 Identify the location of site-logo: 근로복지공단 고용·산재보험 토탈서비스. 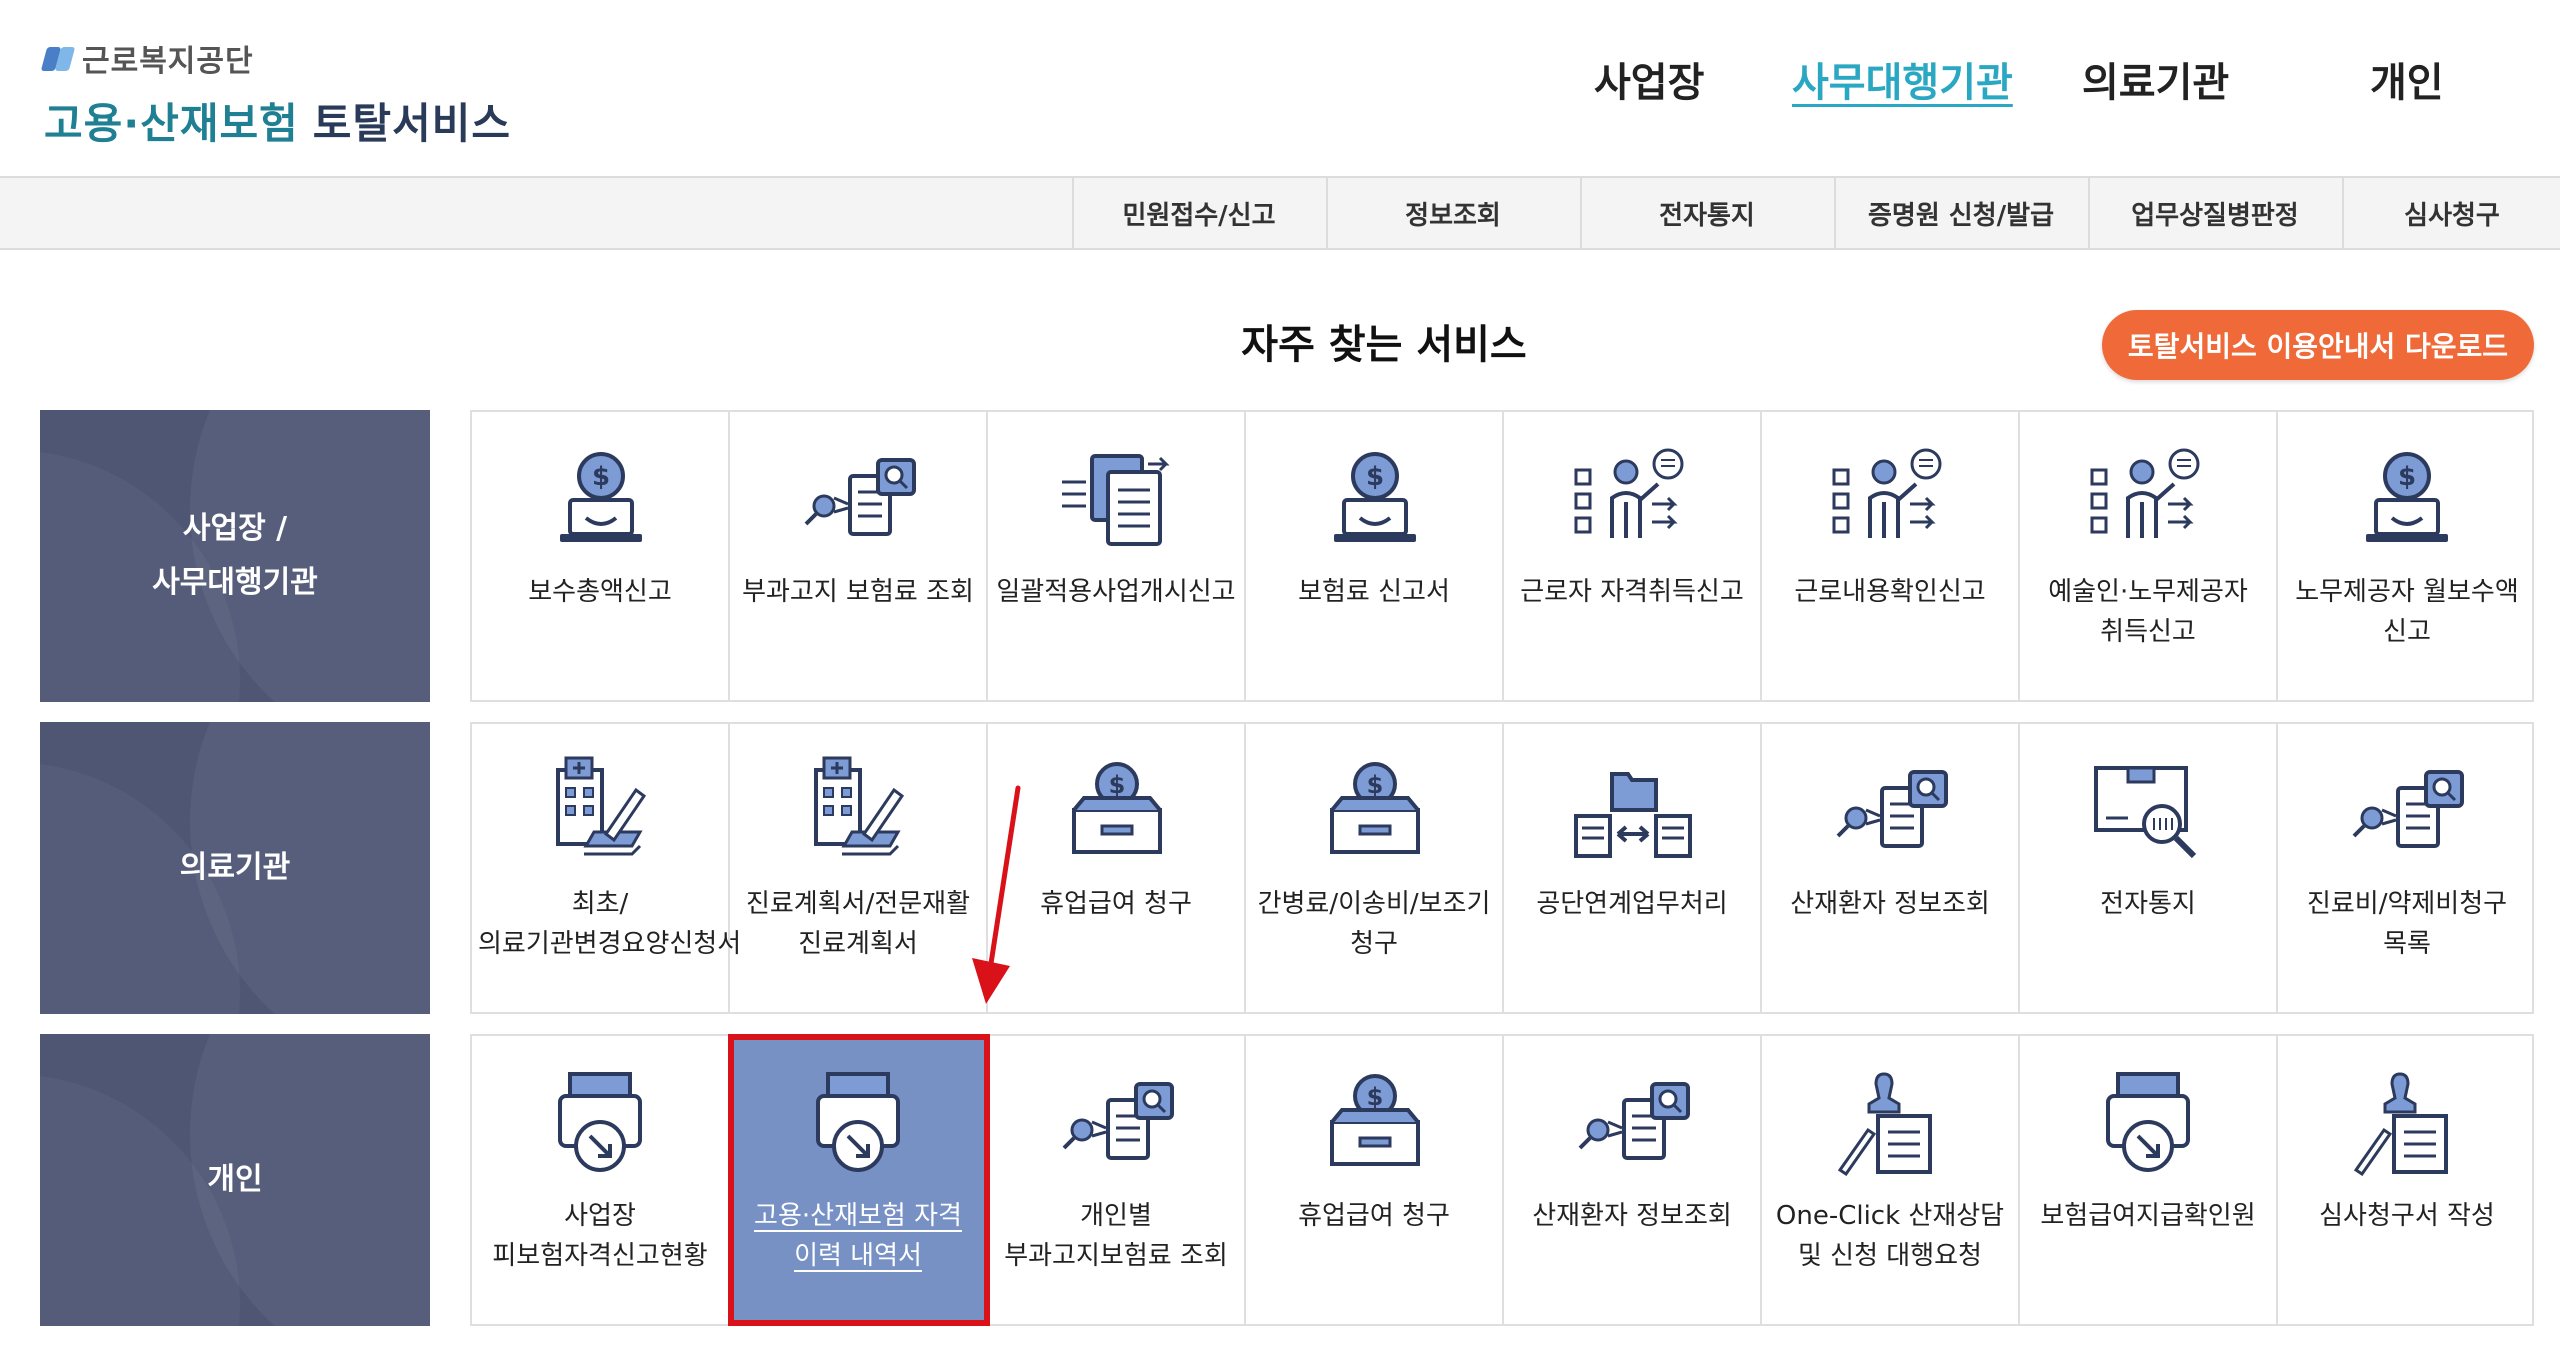
(275, 93).